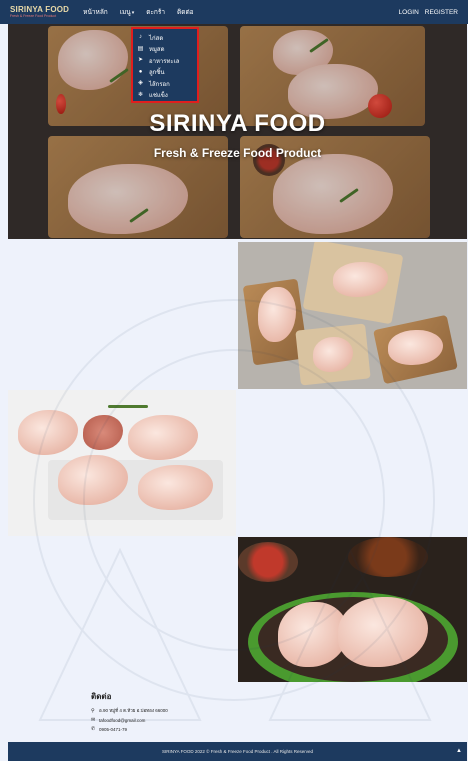  What do you see at coordinates (157, 73) in the screenshot?
I see `dropdown-item-label: ลูกชิ้น` at bounding box center [157, 73].